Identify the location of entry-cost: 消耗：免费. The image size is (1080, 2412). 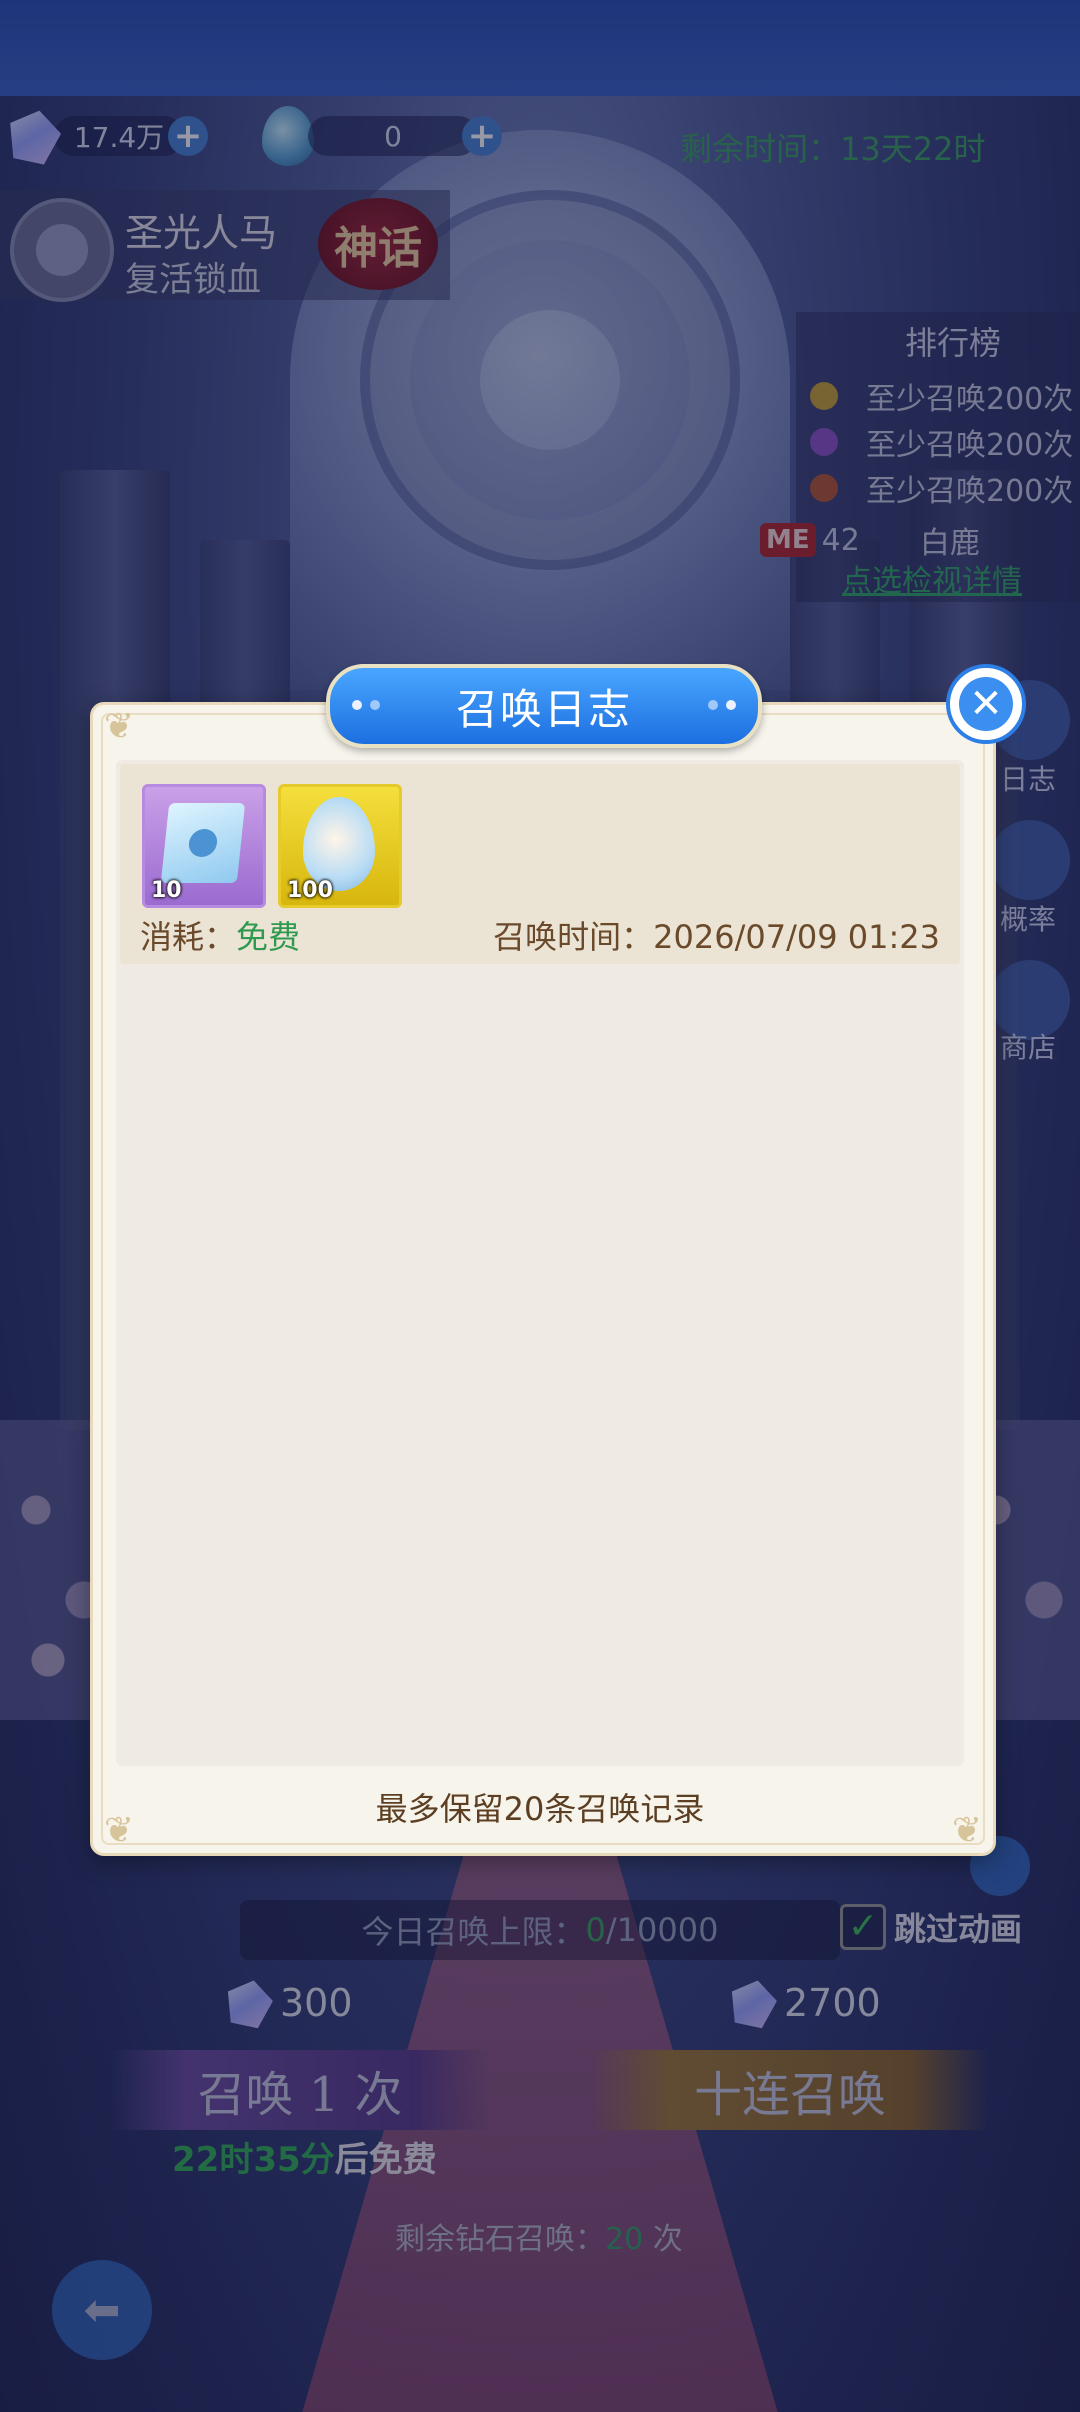
(220, 935).